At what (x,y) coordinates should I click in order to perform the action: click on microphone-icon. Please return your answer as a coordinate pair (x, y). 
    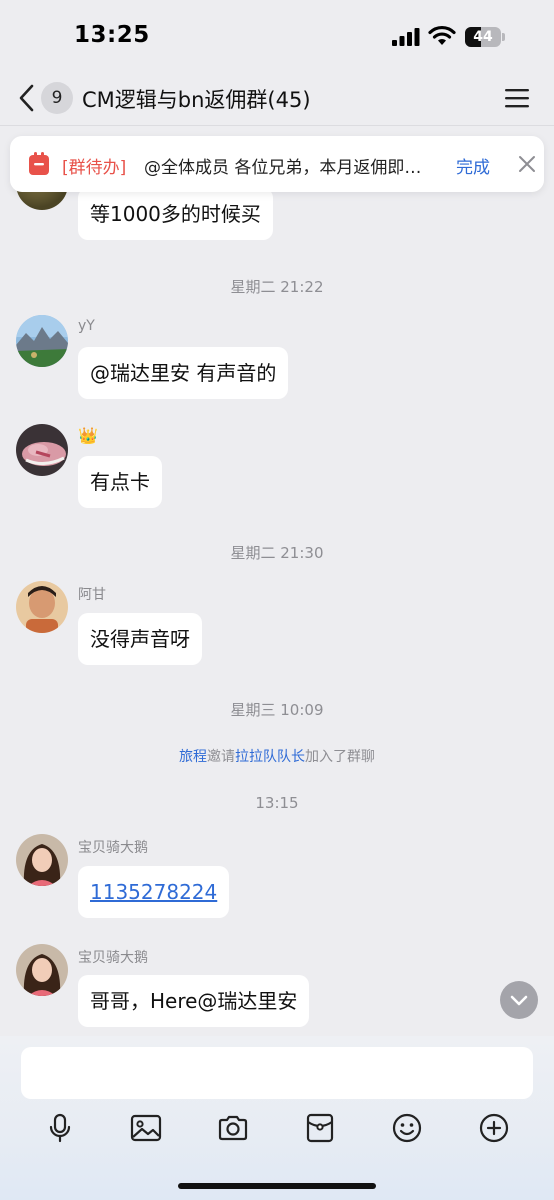
    Looking at the image, I should click on (60, 1128).